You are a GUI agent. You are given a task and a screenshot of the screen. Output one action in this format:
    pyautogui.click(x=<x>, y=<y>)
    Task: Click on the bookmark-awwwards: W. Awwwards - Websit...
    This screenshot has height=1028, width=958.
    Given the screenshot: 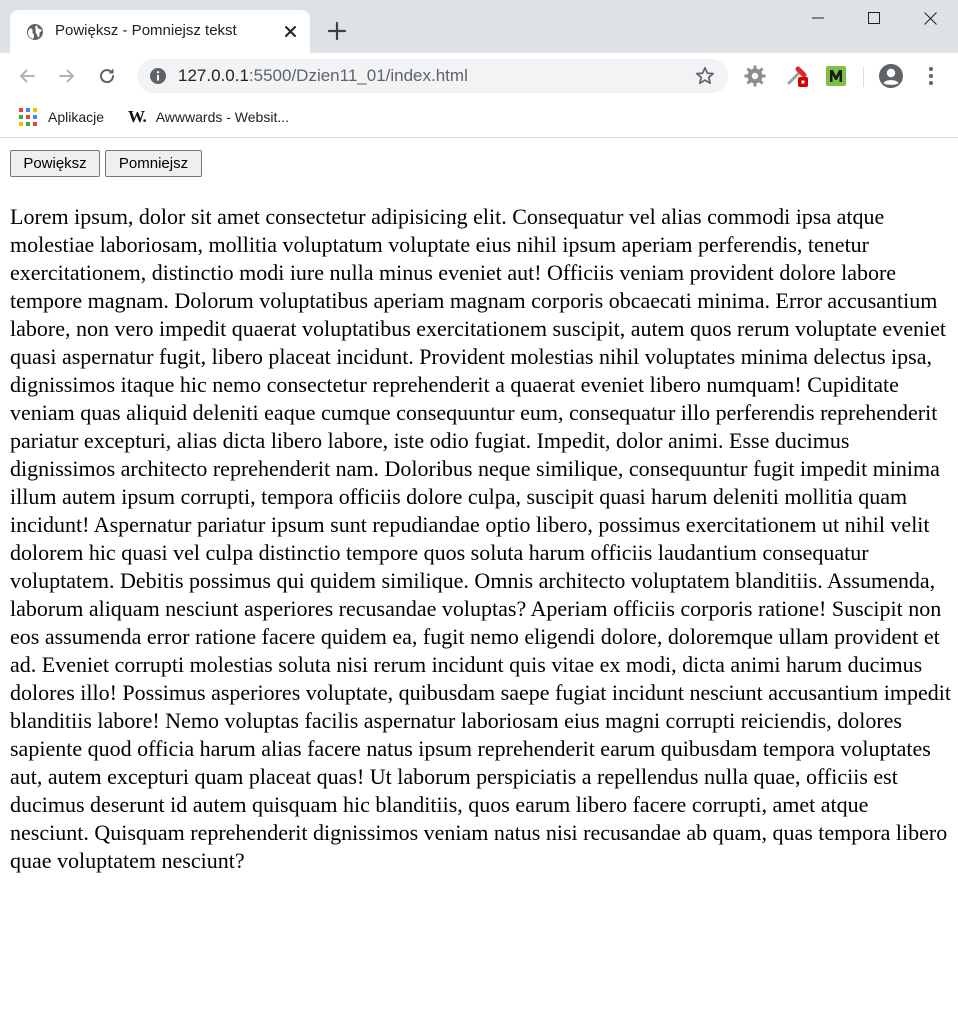 What is the action you would take?
    pyautogui.click(x=208, y=117)
    